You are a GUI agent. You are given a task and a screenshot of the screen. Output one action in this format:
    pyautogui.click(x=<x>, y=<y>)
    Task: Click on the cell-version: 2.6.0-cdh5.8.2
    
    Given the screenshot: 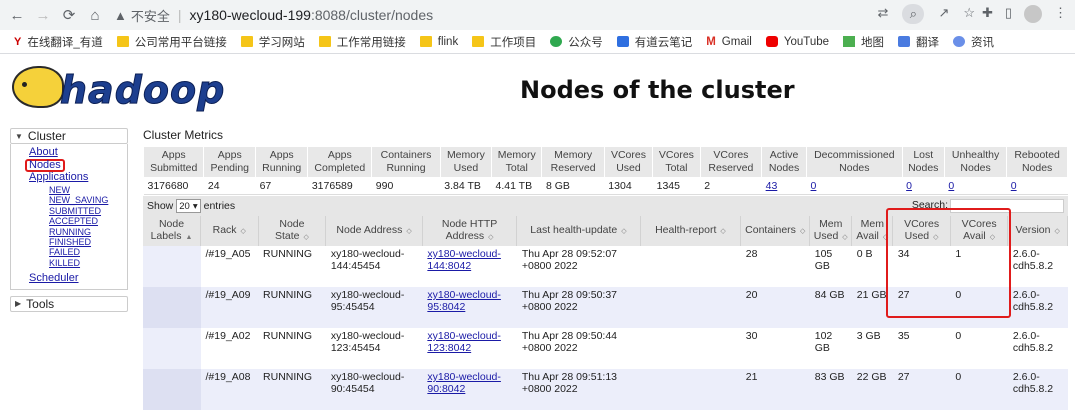 What is the action you would take?
    pyautogui.click(x=1037, y=389)
    